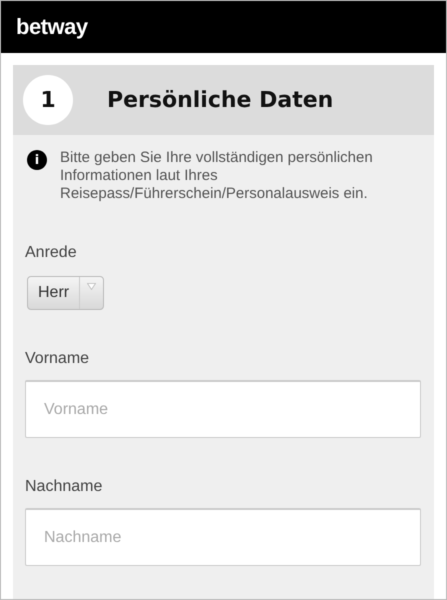 Image resolution: width=447 pixels, height=600 pixels. What do you see at coordinates (223, 409) in the screenshot?
I see `input-field: Vorname` at bounding box center [223, 409].